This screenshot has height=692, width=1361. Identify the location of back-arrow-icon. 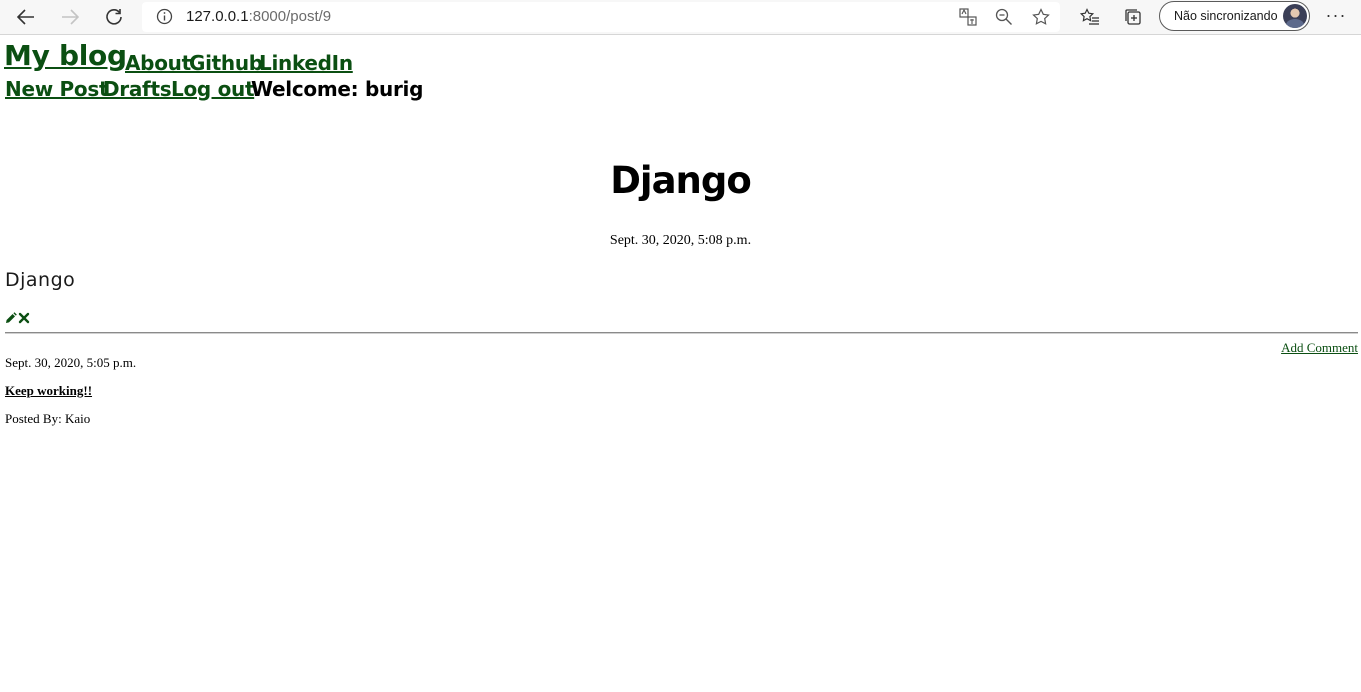
(25, 17).